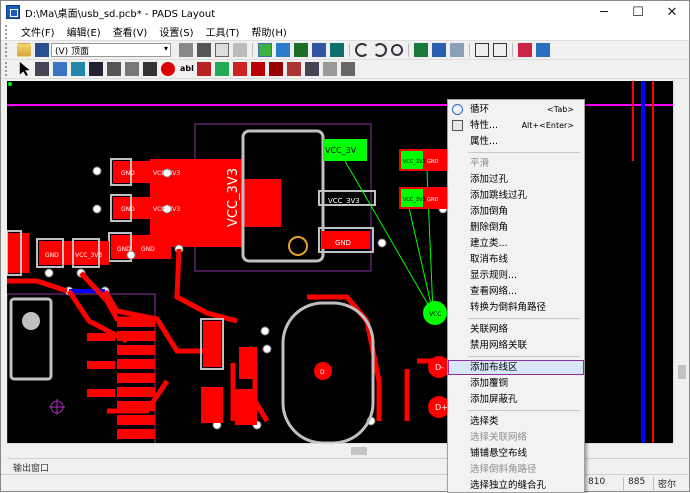 The width and height of the screenshot is (690, 493). Describe the element at coordinates (120, 14) in the screenshot. I see `window-title: D:\Ma\桌面\usb_sd.pcb* - PADS Layout` at that location.